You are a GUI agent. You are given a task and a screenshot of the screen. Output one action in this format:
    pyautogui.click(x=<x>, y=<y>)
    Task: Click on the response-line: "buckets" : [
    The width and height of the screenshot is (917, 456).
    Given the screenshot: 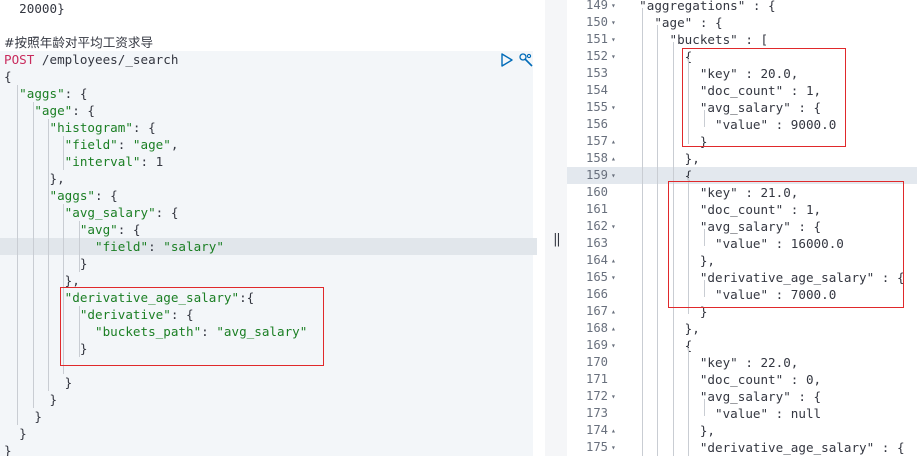 What is the action you would take?
    pyautogui.click(x=770, y=39)
    